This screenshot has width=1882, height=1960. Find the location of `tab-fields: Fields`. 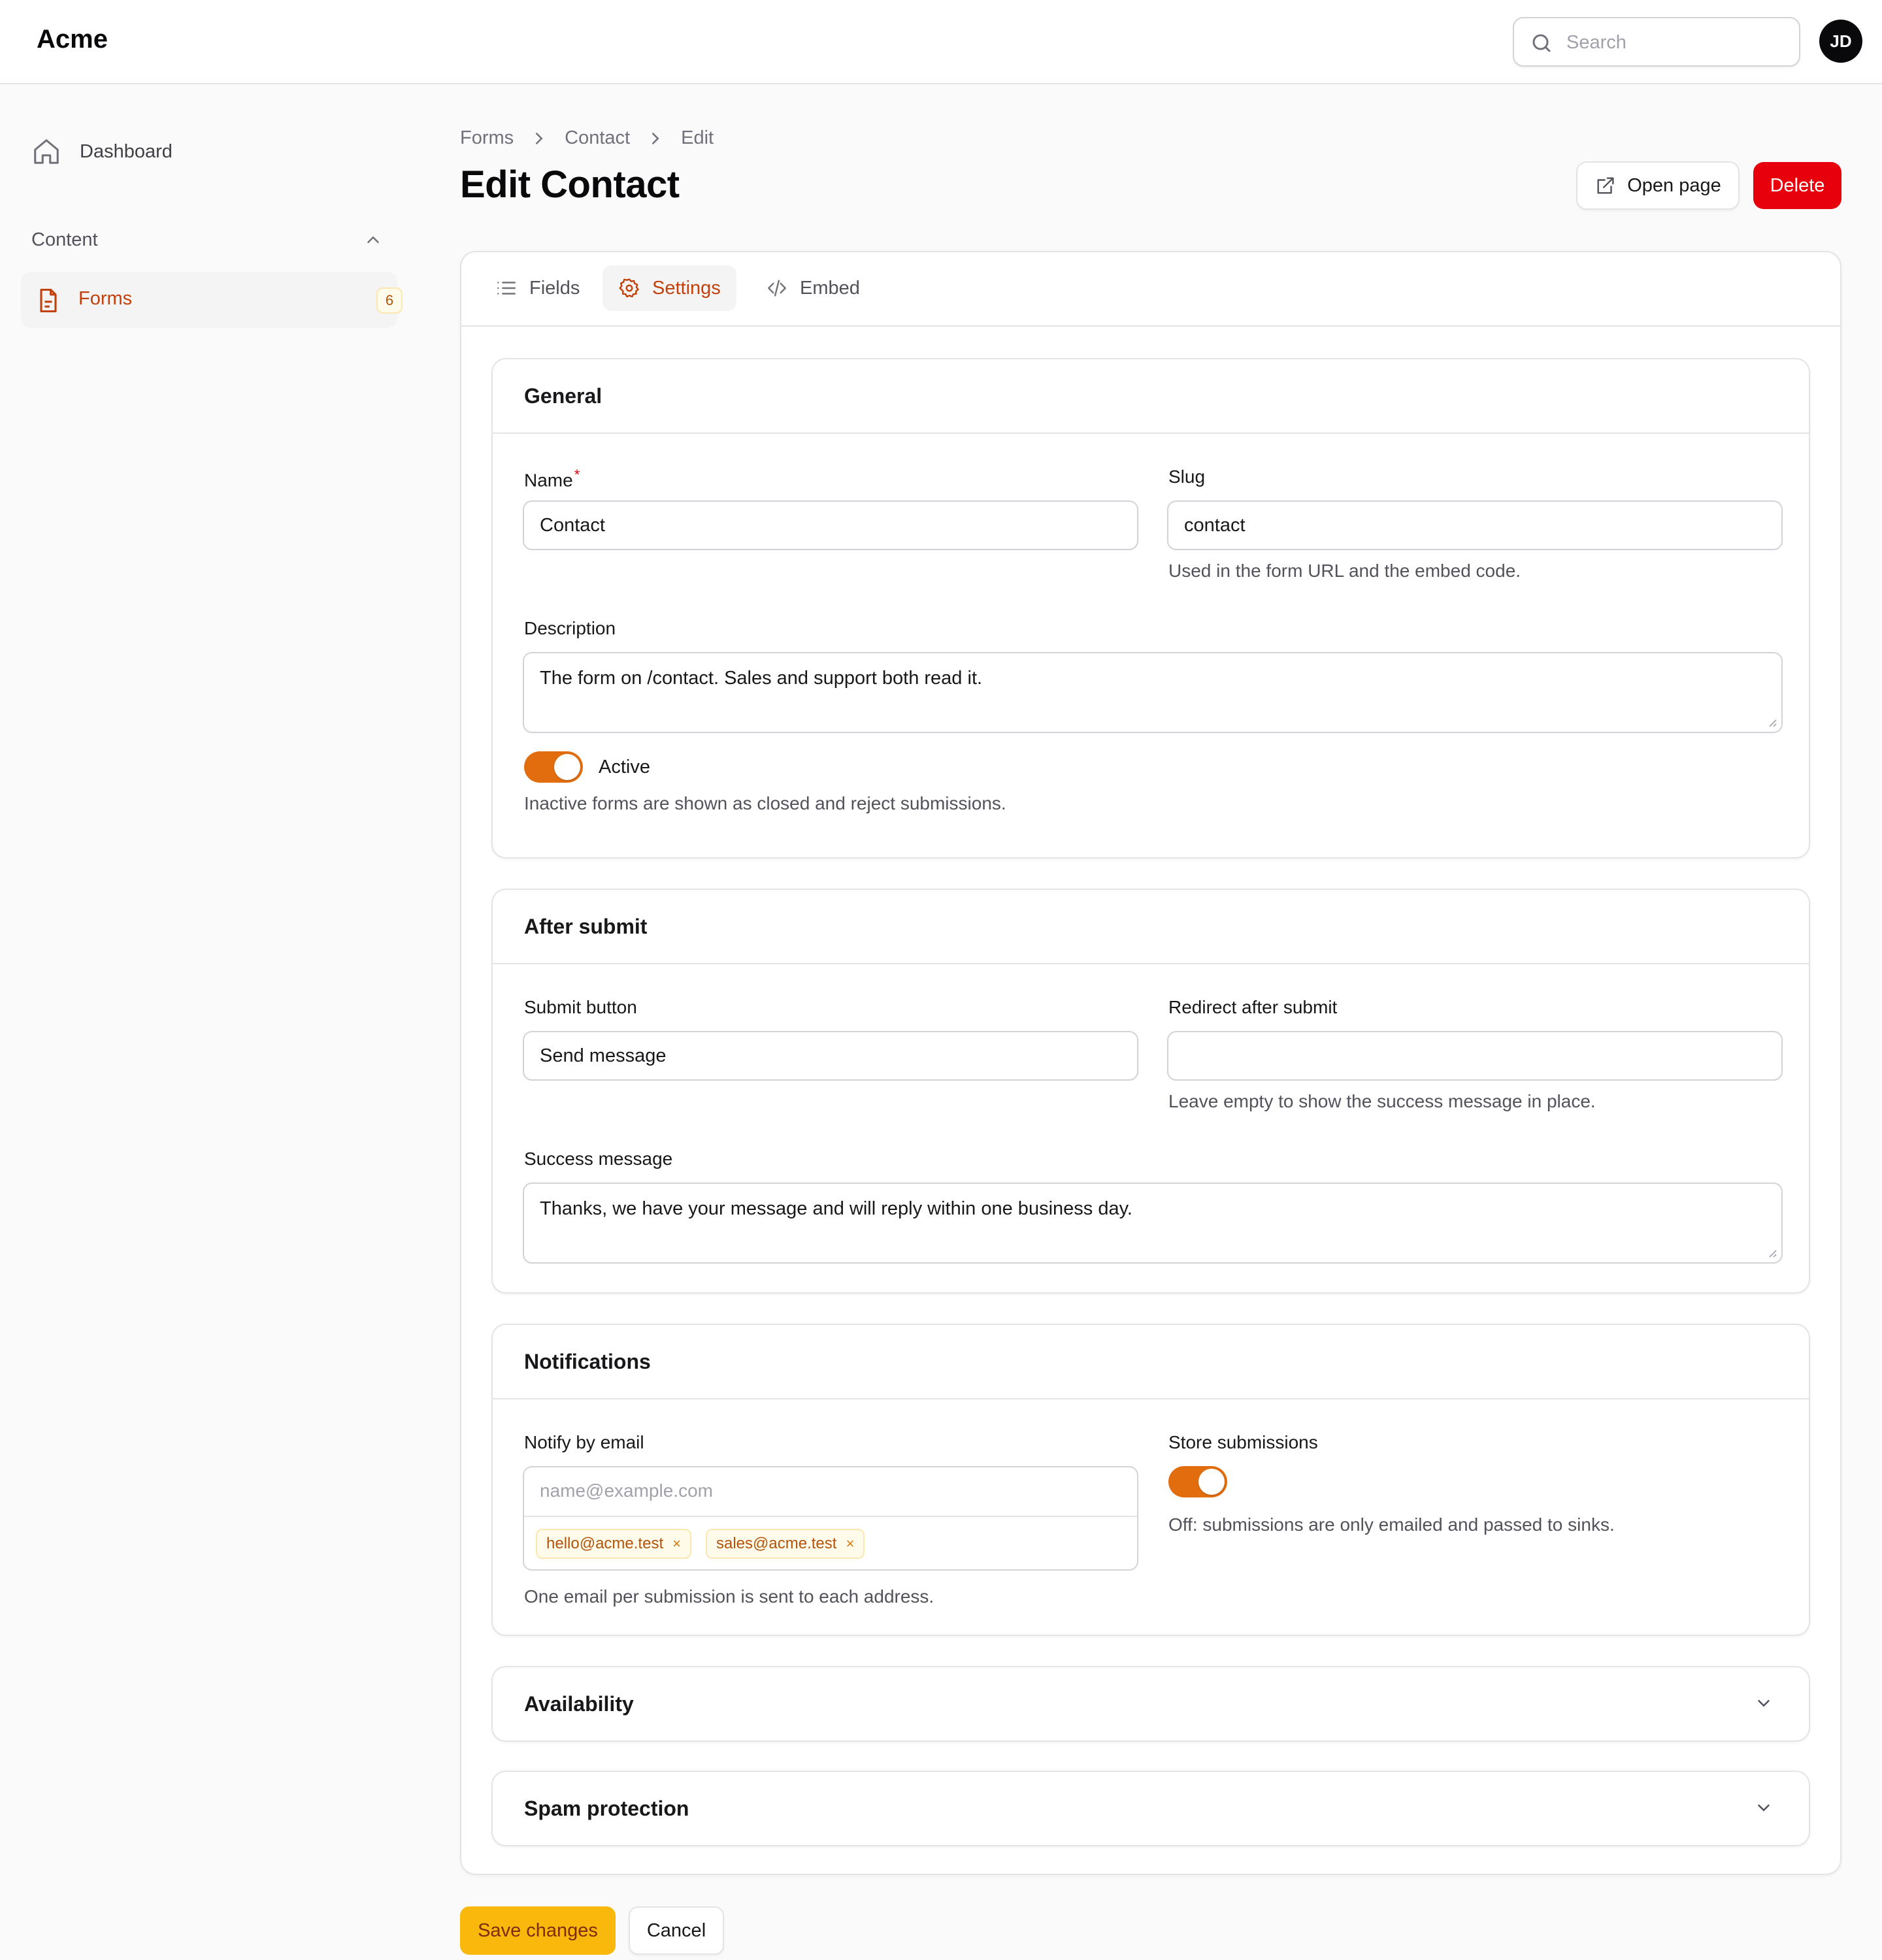

tab-fields: Fields is located at coordinates (537, 288).